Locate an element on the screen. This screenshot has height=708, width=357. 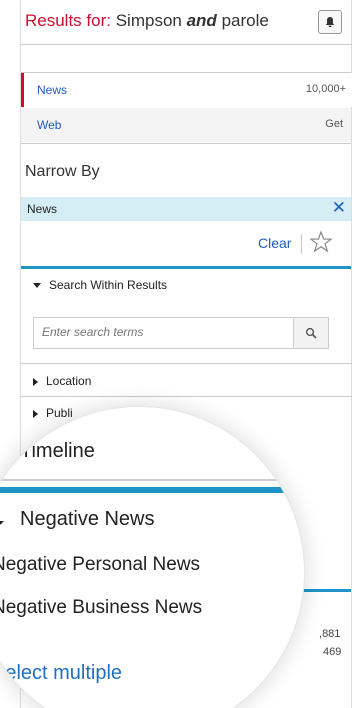
alert-button is located at coordinates (330, 22).